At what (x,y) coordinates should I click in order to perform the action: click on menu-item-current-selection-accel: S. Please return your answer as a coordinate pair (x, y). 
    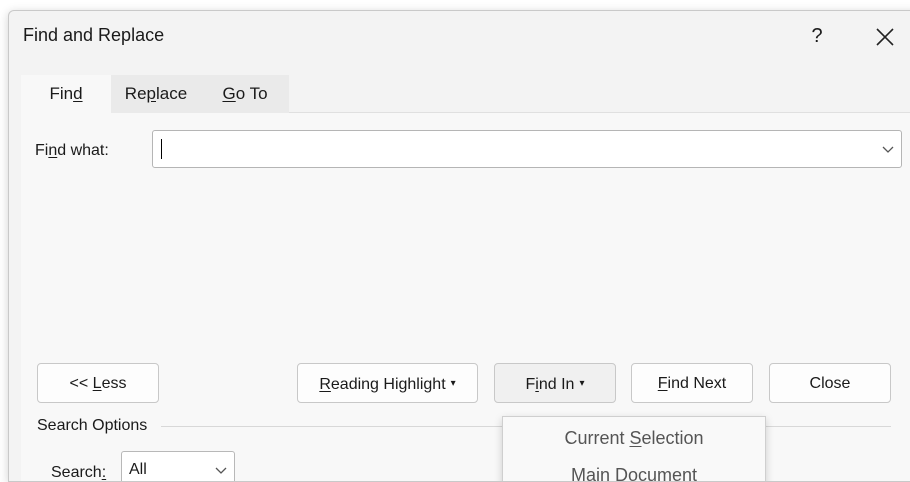
    Looking at the image, I should click on (635, 438).